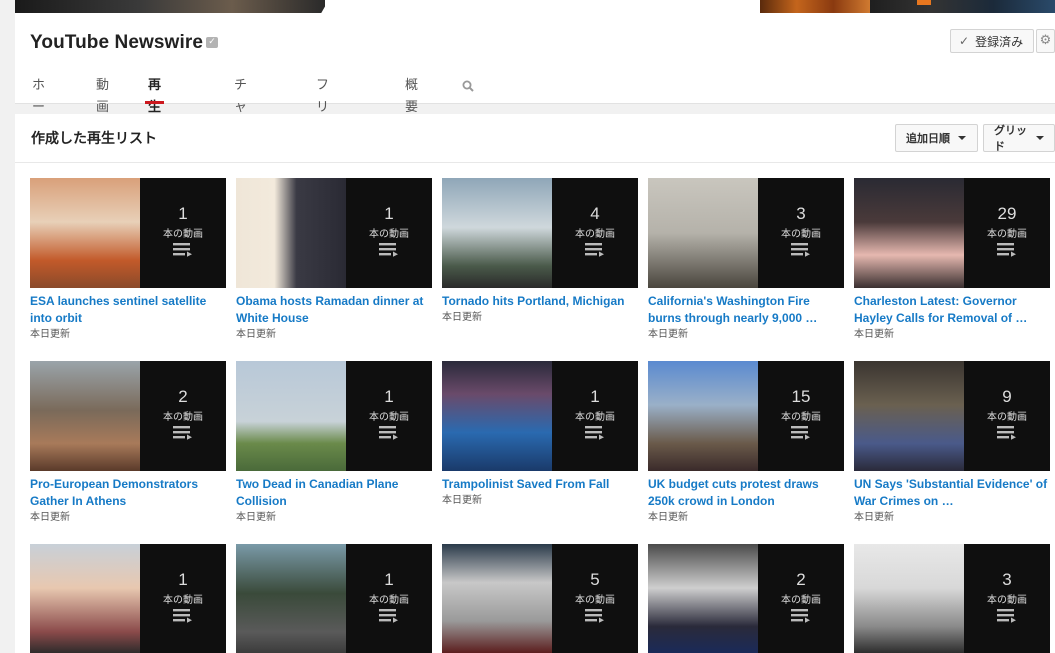 This screenshot has width=1055, height=653. I want to click on channel-settings-button: ⚙, so click(1045, 41).